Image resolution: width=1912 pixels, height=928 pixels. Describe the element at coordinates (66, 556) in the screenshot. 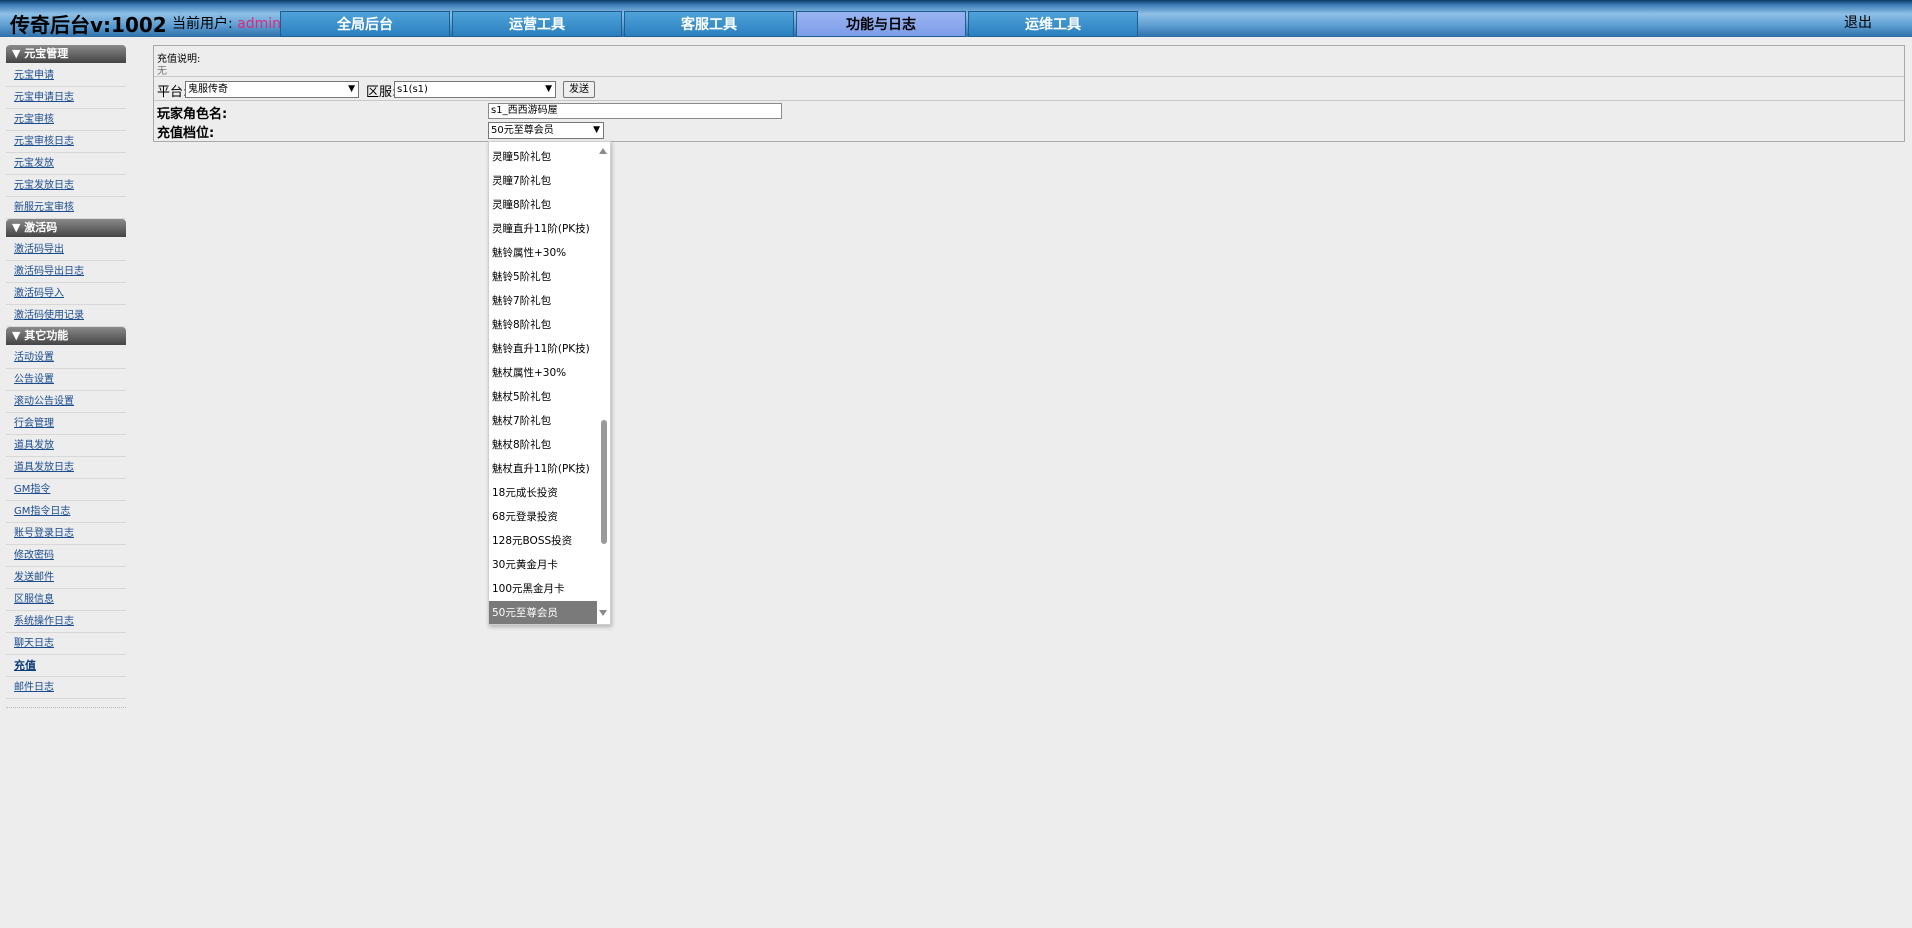

I see `sidebar-item: 修改密码` at that location.